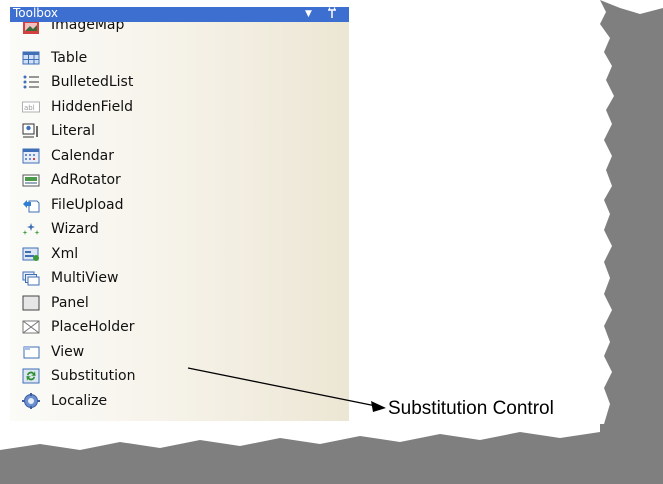  Describe the element at coordinates (160, 254) in the screenshot. I see `tool-item-xml: Xml` at that location.